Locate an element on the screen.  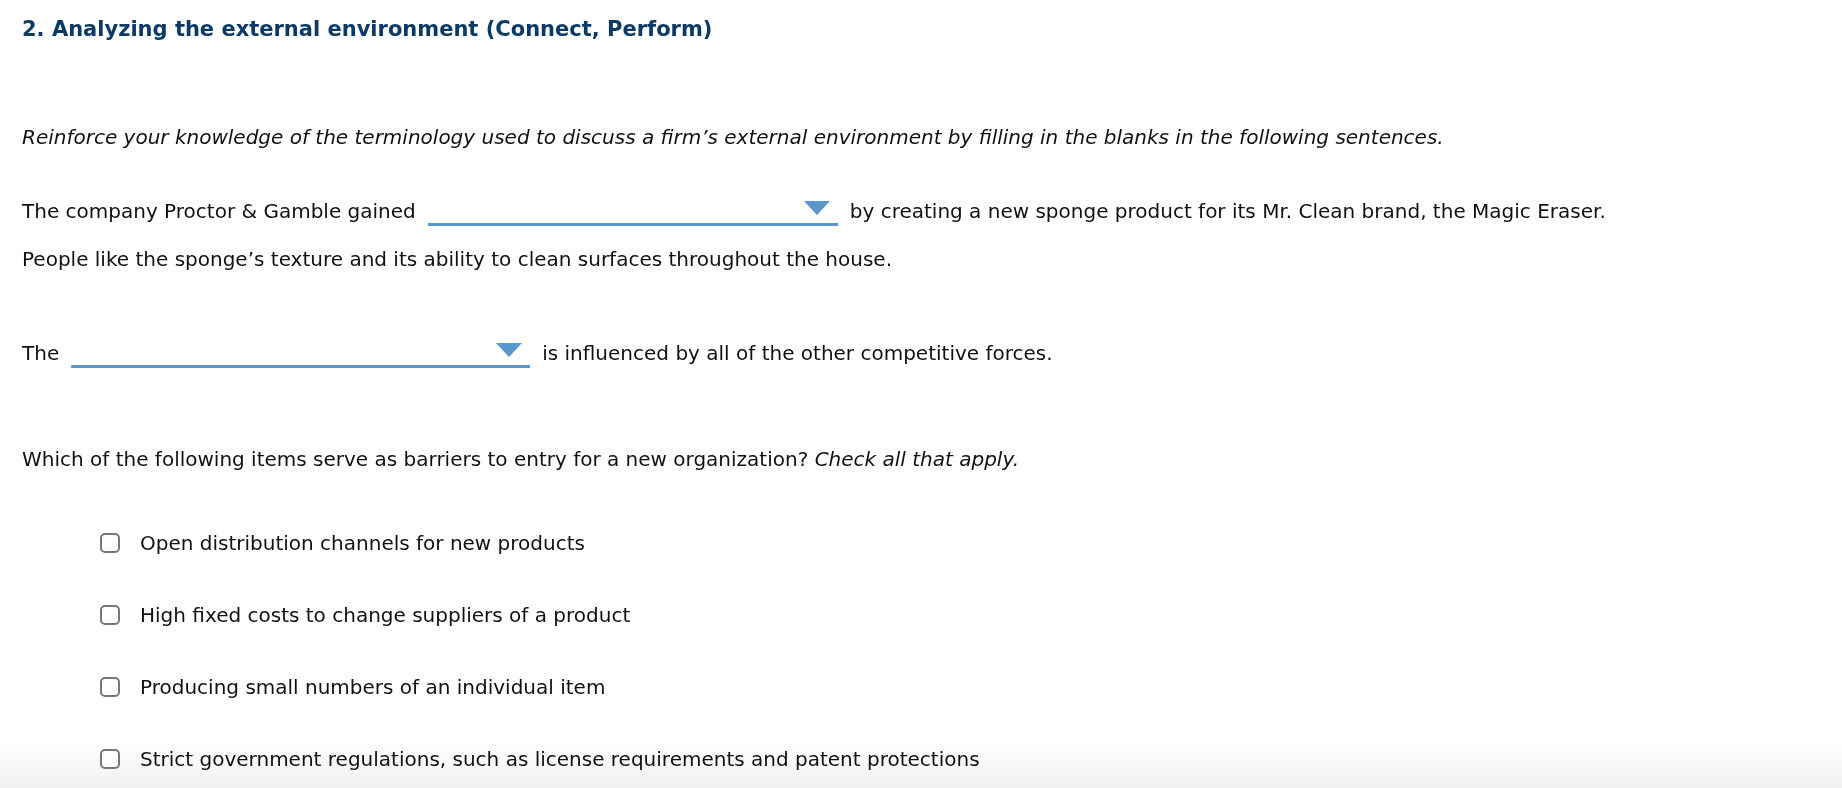
sentence-text: The is located at coordinates (41, 353).